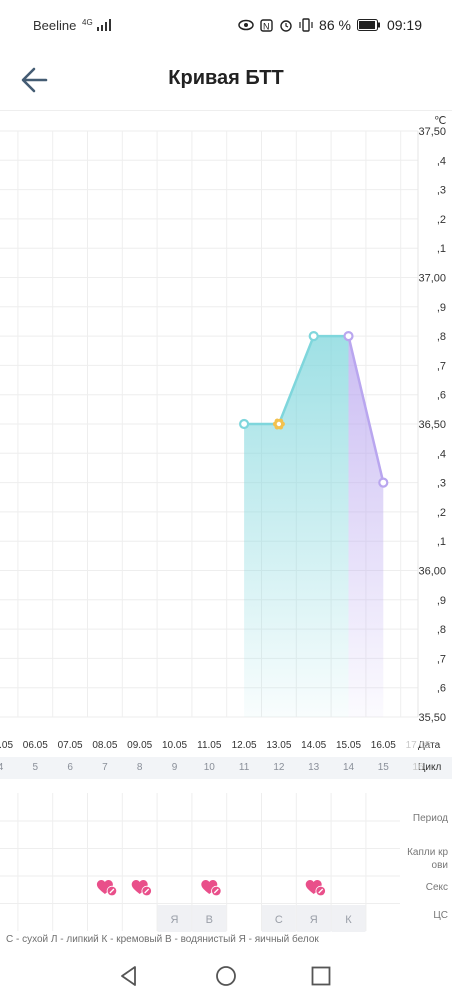 The width and height of the screenshot is (452, 1000). I want to click on nav-recents-icon, so click(321, 976).